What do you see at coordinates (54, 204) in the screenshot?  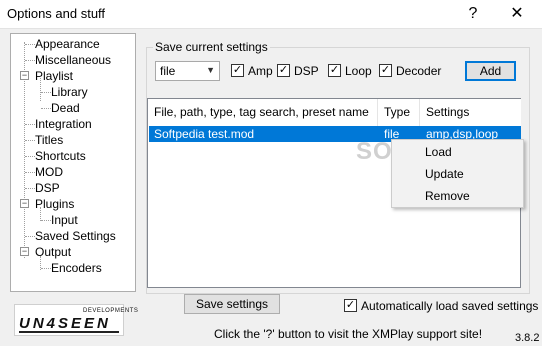 I see `tree-item-plugins: Plugins` at bounding box center [54, 204].